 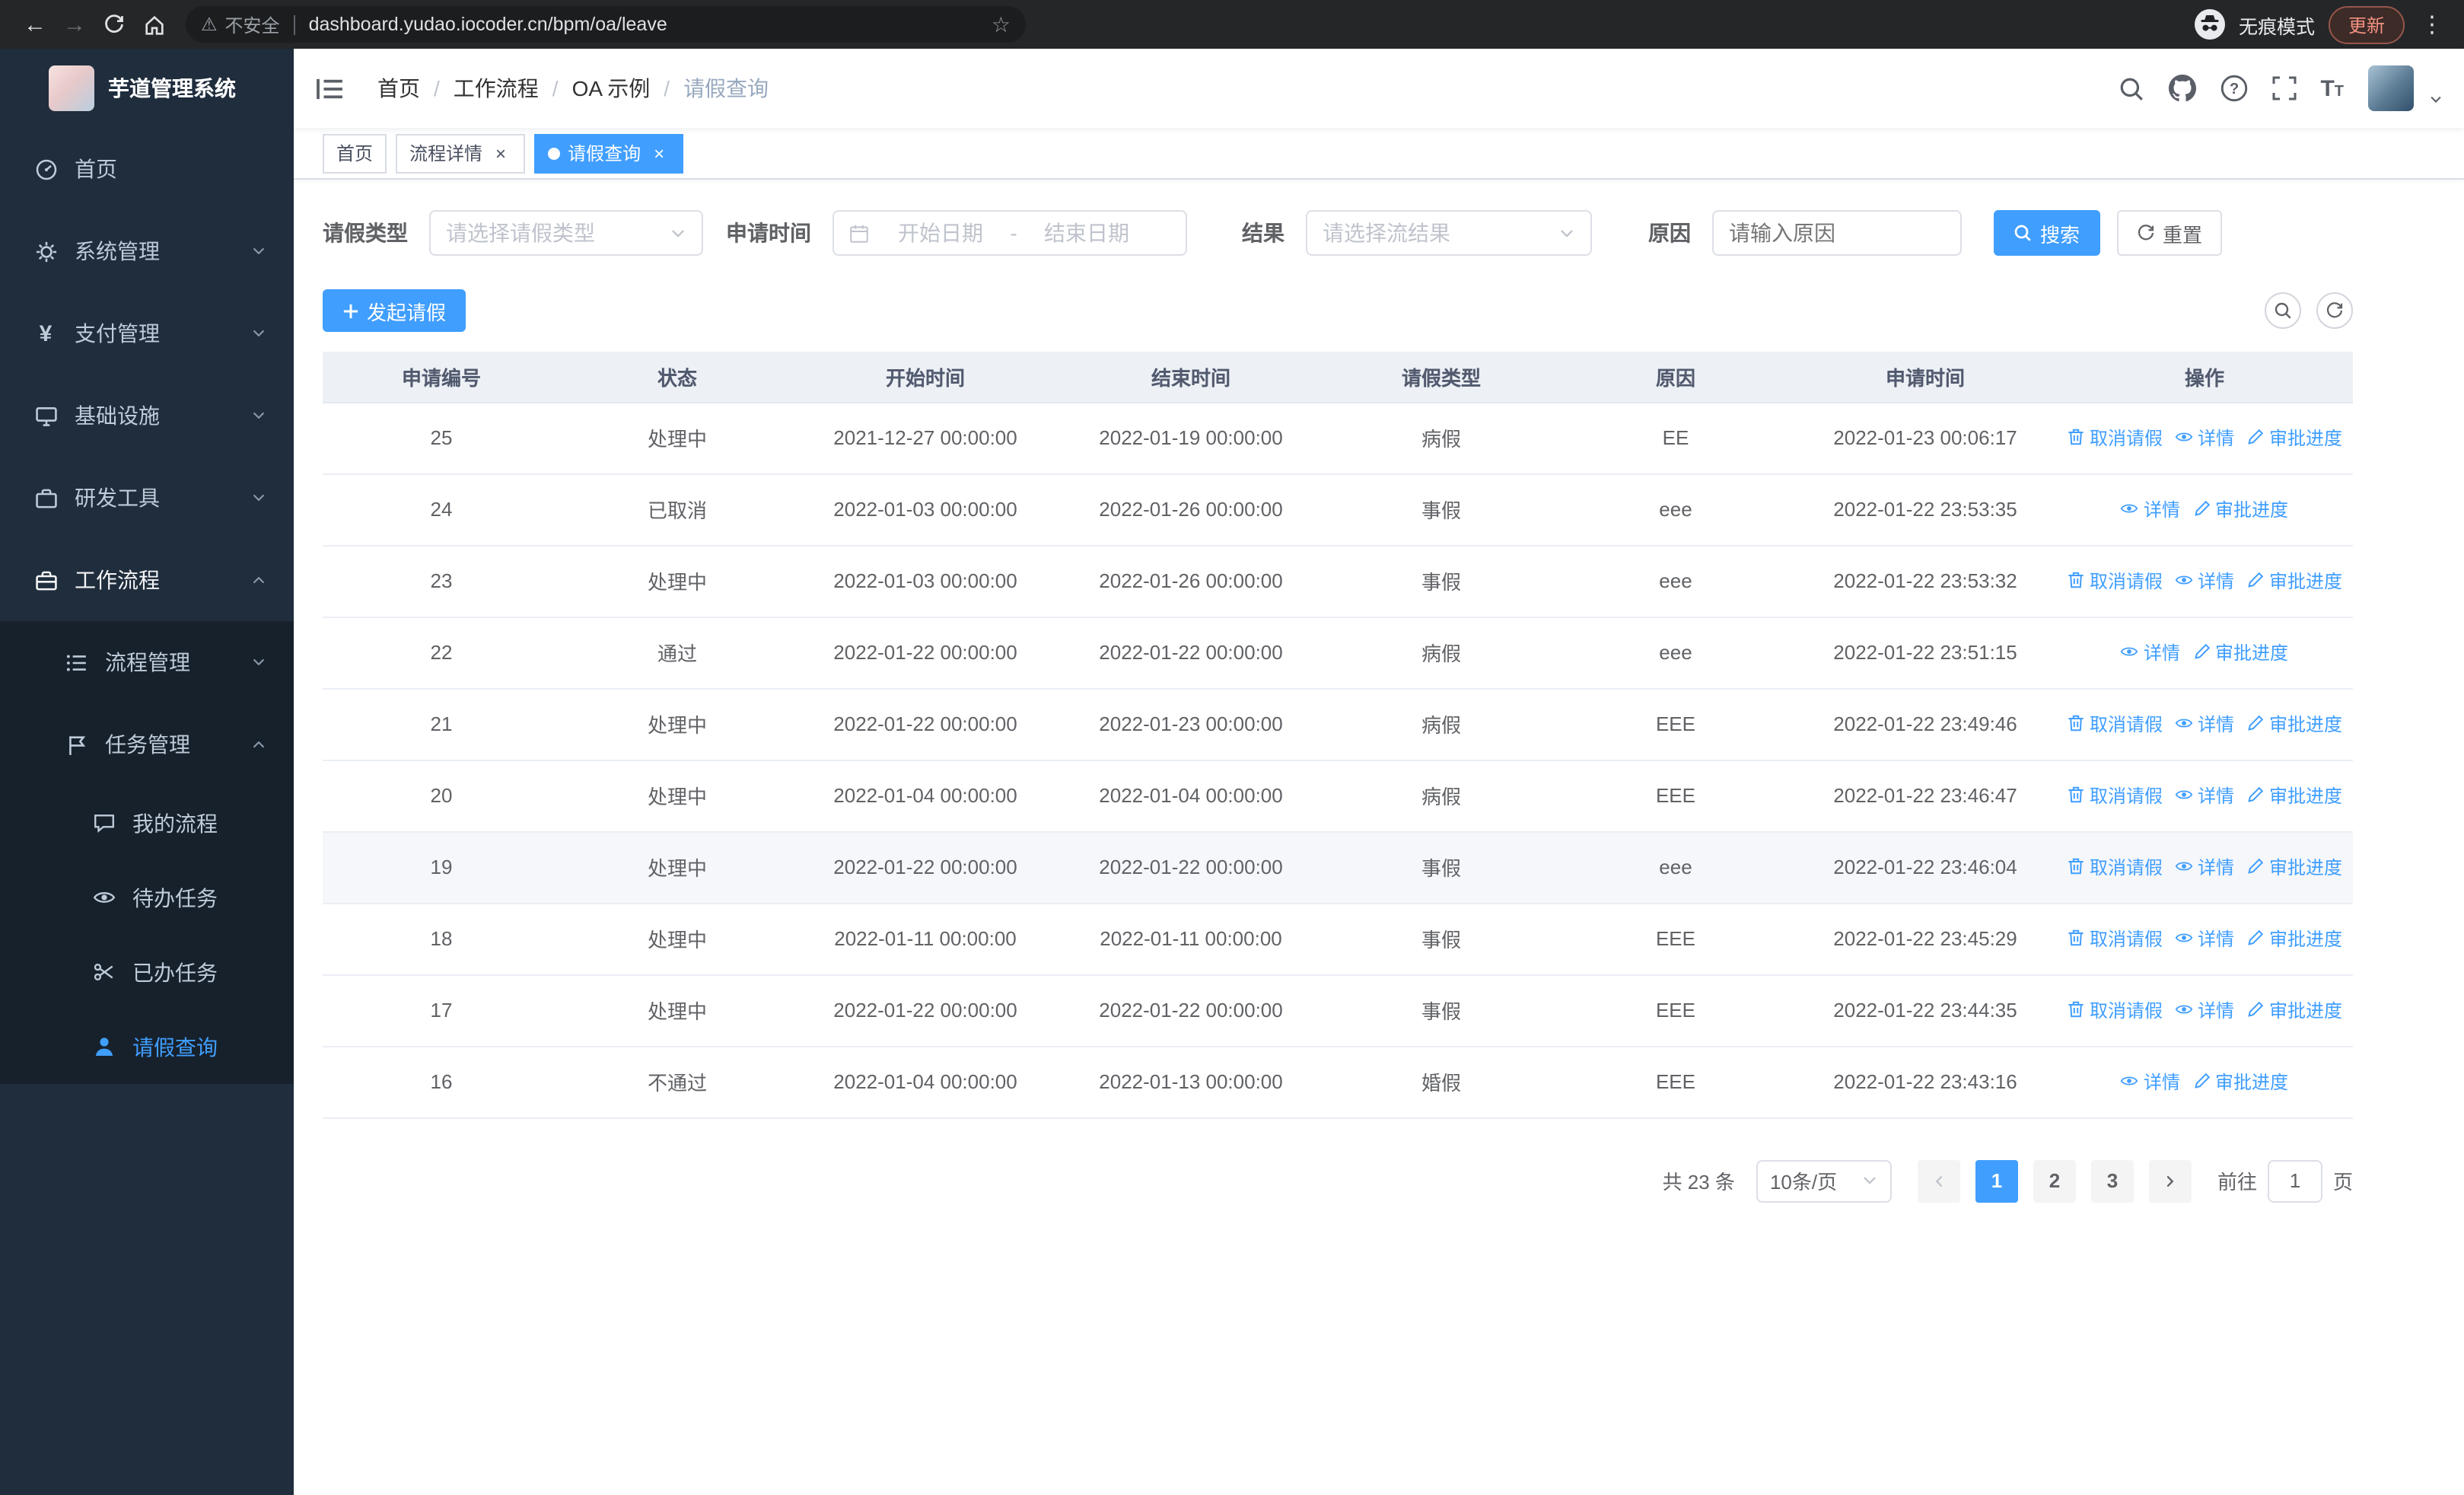 I want to click on reason-input, so click(x=1837, y=233).